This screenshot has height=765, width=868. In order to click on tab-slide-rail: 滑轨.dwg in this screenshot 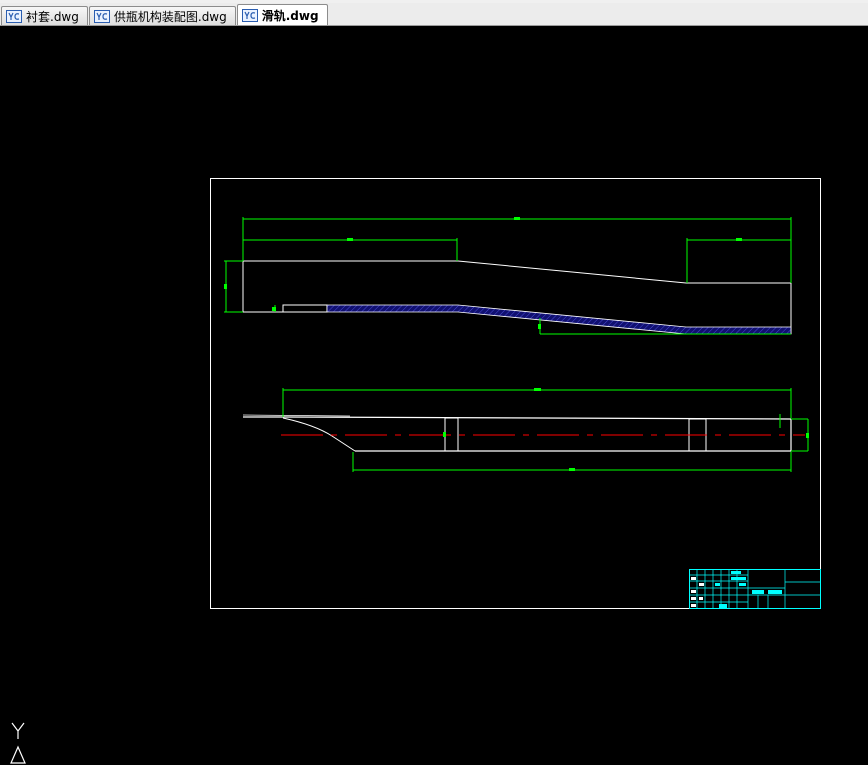, I will do `click(282, 14)`.